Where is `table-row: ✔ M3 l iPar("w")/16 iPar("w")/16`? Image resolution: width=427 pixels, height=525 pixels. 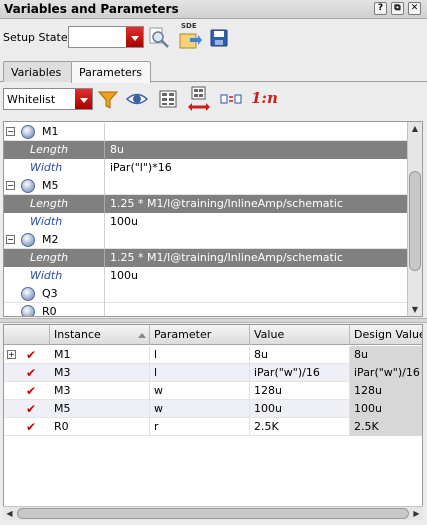 table-row: ✔ M3 l iPar("w")/16 iPar("w")/16 is located at coordinates (213, 373).